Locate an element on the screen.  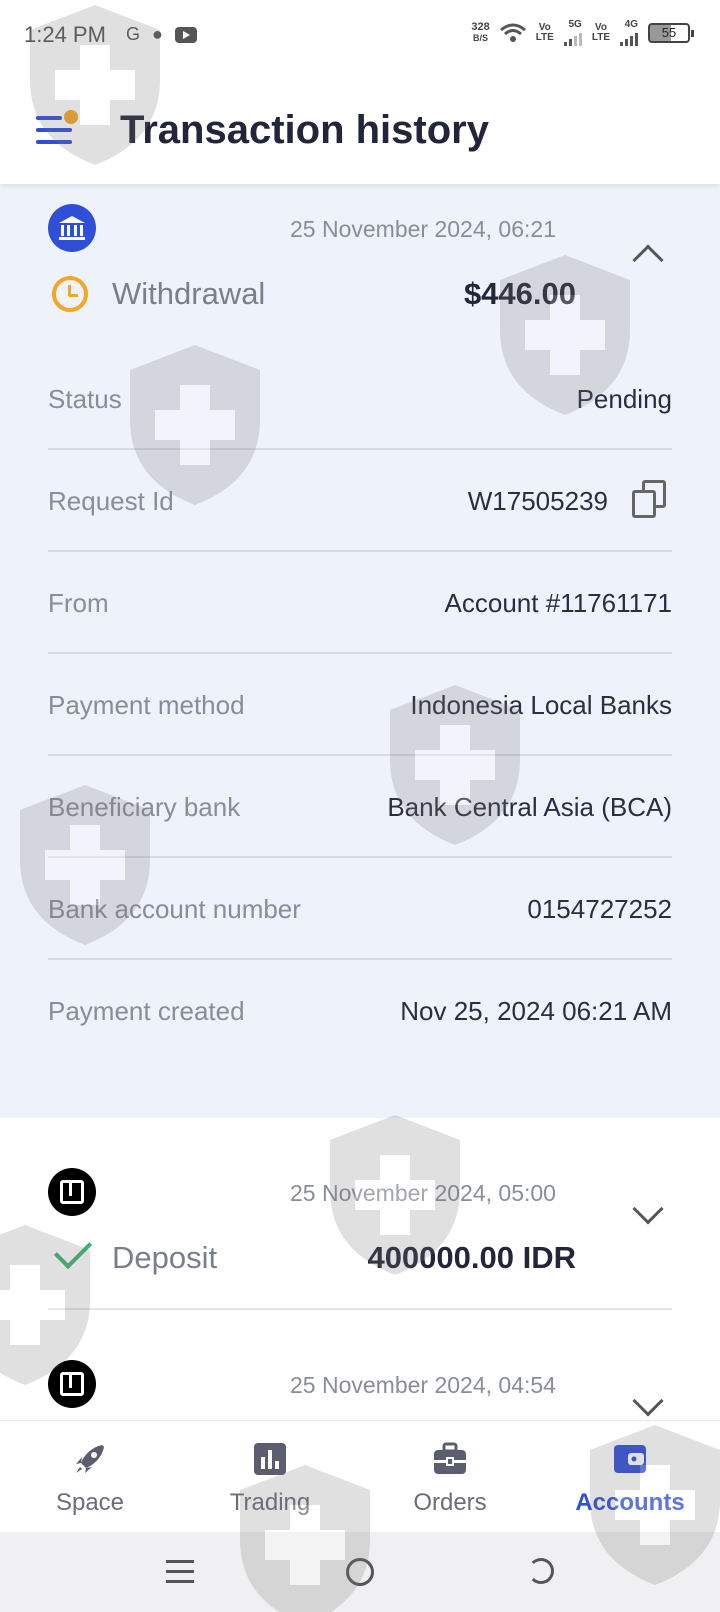
nav-space: Space is located at coordinates (90, 1477).